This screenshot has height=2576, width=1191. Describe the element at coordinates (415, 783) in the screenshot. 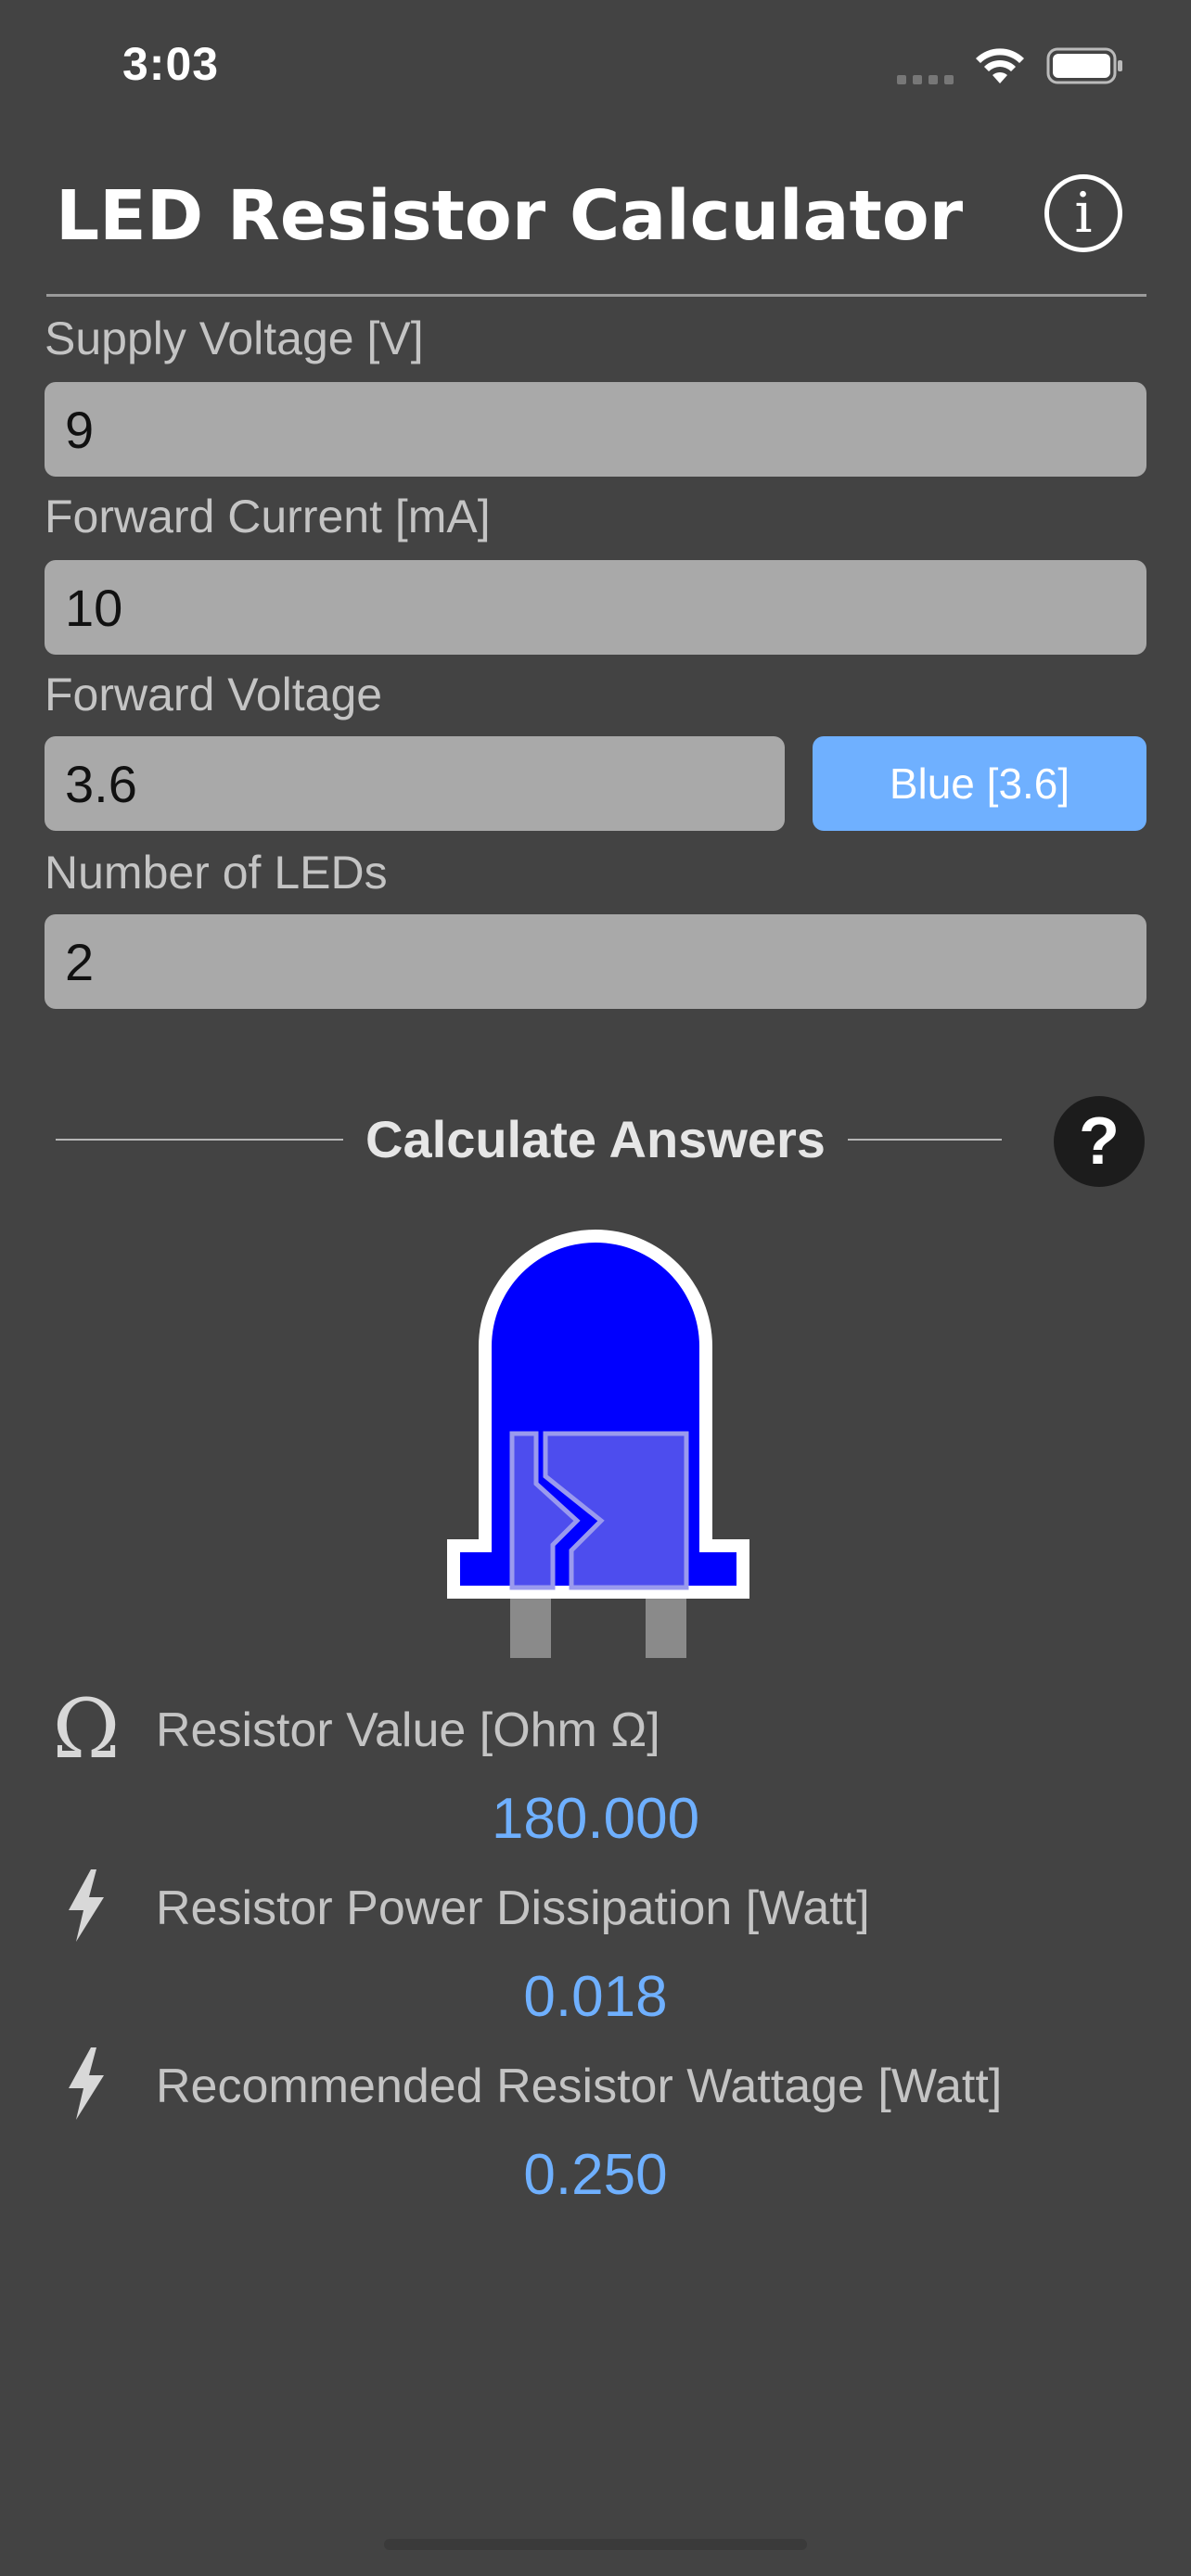

I see `forward-voltage-input: 3.6` at that location.